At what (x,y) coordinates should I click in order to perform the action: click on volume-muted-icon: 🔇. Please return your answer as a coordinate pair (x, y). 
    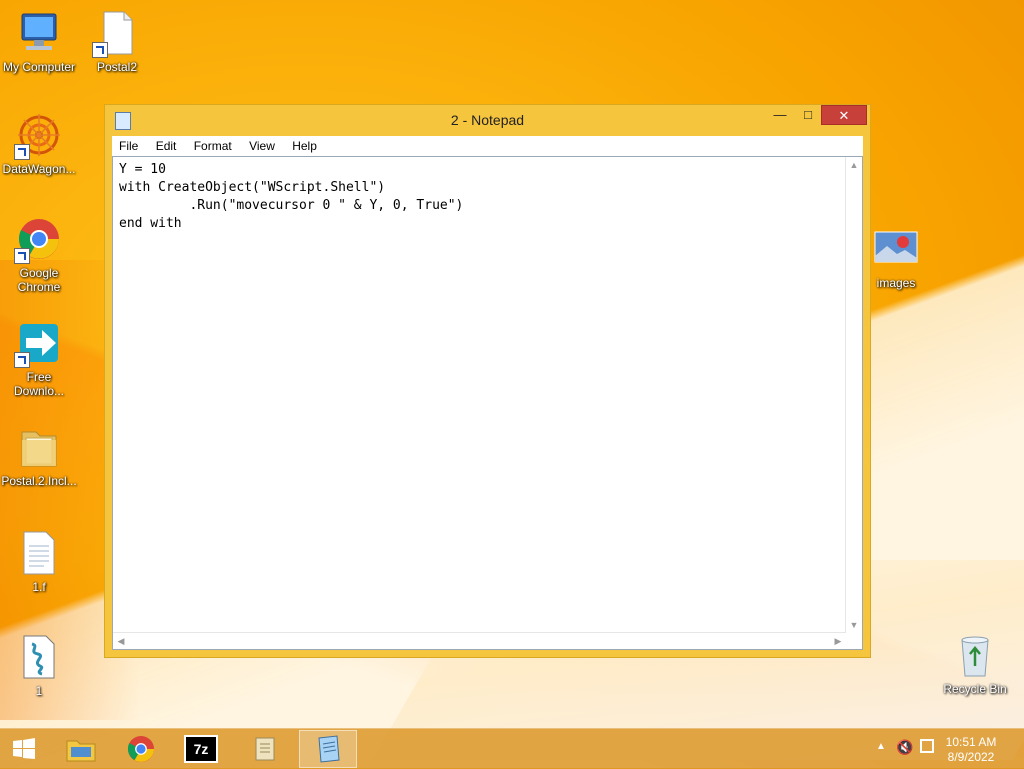
    Looking at the image, I should click on (904, 747).